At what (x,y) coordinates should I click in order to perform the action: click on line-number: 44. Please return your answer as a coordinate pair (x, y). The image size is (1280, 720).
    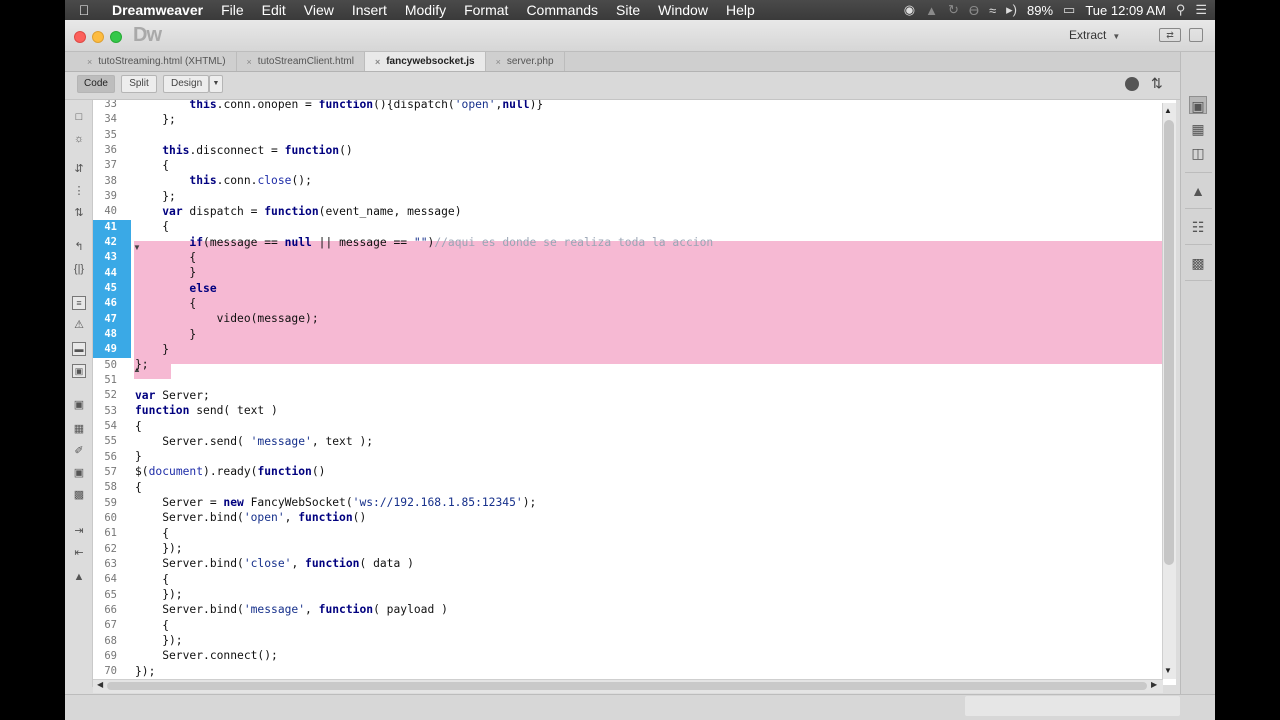
    Looking at the image, I should click on (112, 273).